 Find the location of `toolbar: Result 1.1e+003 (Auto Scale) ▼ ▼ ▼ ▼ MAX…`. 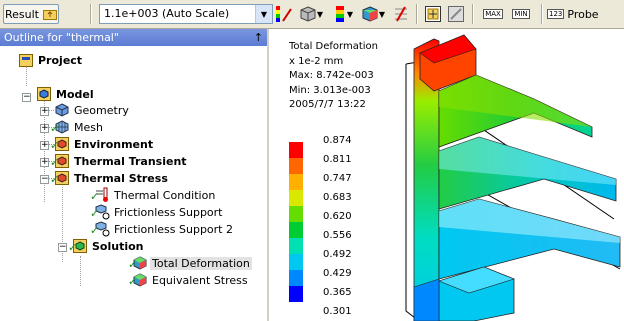

toolbar: Result 1.1e+003 (Auto Scale) ▼ ▼ ▼ ▼ MAX… is located at coordinates (312, 14).